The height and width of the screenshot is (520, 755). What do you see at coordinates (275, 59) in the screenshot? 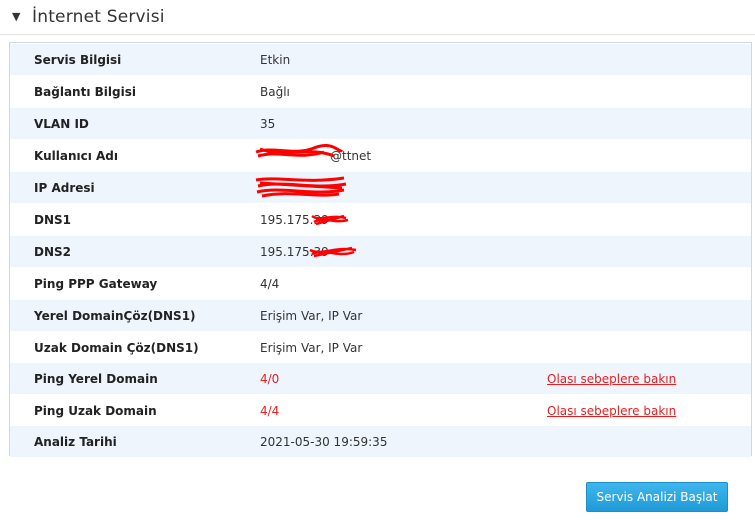
I see `row-value: Etkin` at bounding box center [275, 59].